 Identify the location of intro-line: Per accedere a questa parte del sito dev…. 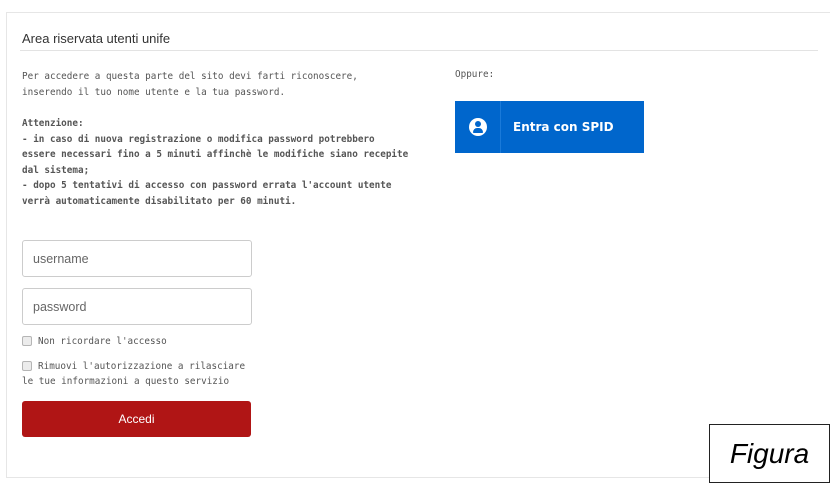
(190, 76).